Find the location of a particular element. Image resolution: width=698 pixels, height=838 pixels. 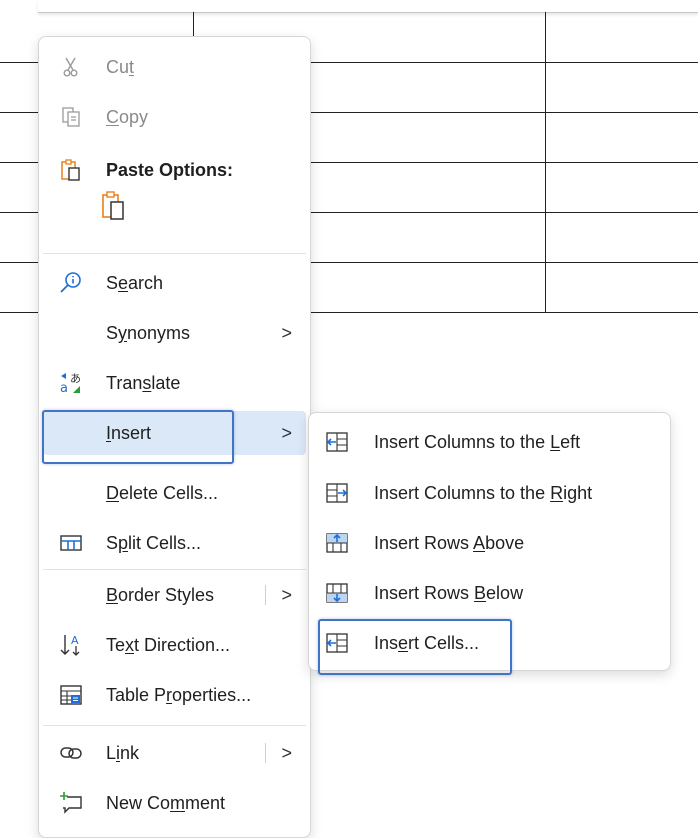

insert-columns-right-icon is located at coordinates (337, 493).